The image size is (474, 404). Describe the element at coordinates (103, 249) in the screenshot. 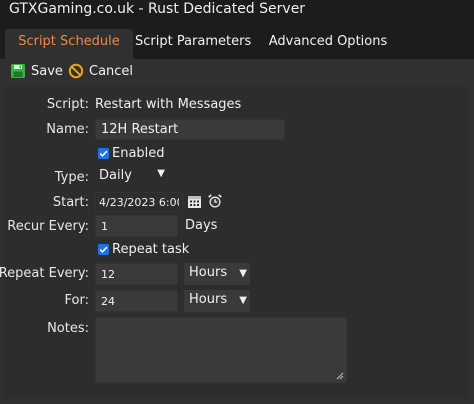

I see `repeat-task-checkbox` at that location.